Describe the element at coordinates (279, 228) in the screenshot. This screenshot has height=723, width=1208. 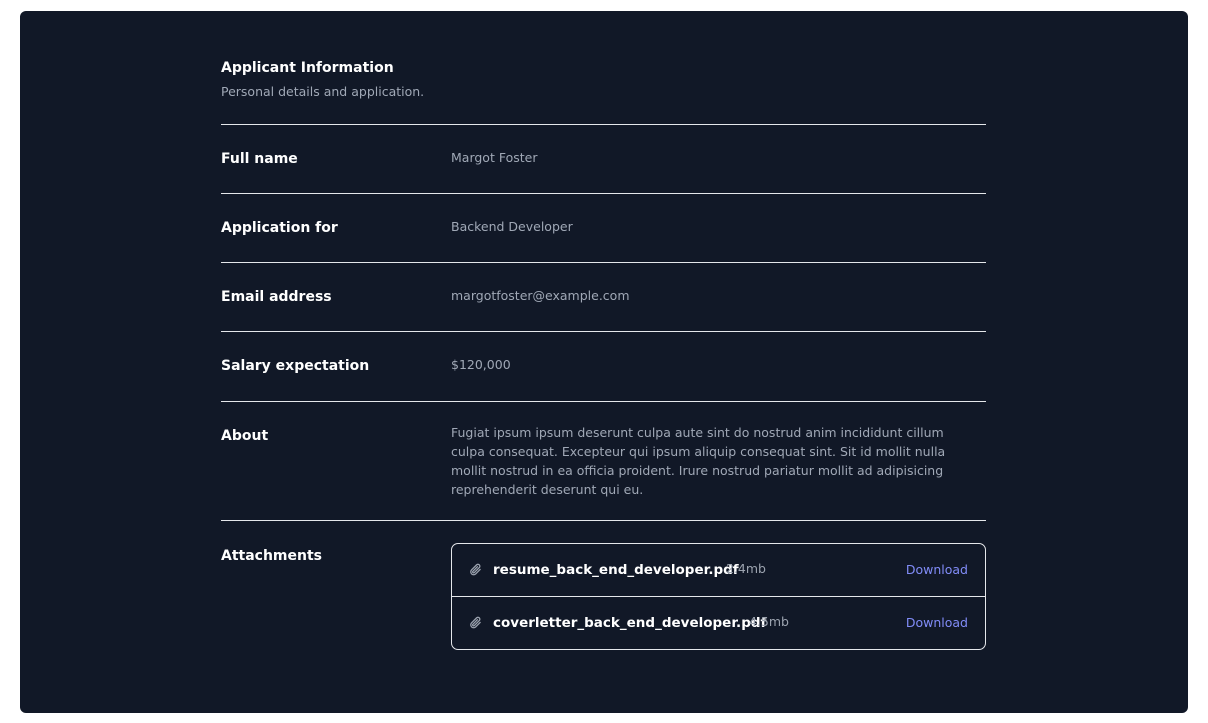
I see `field-label: Application for` at that location.